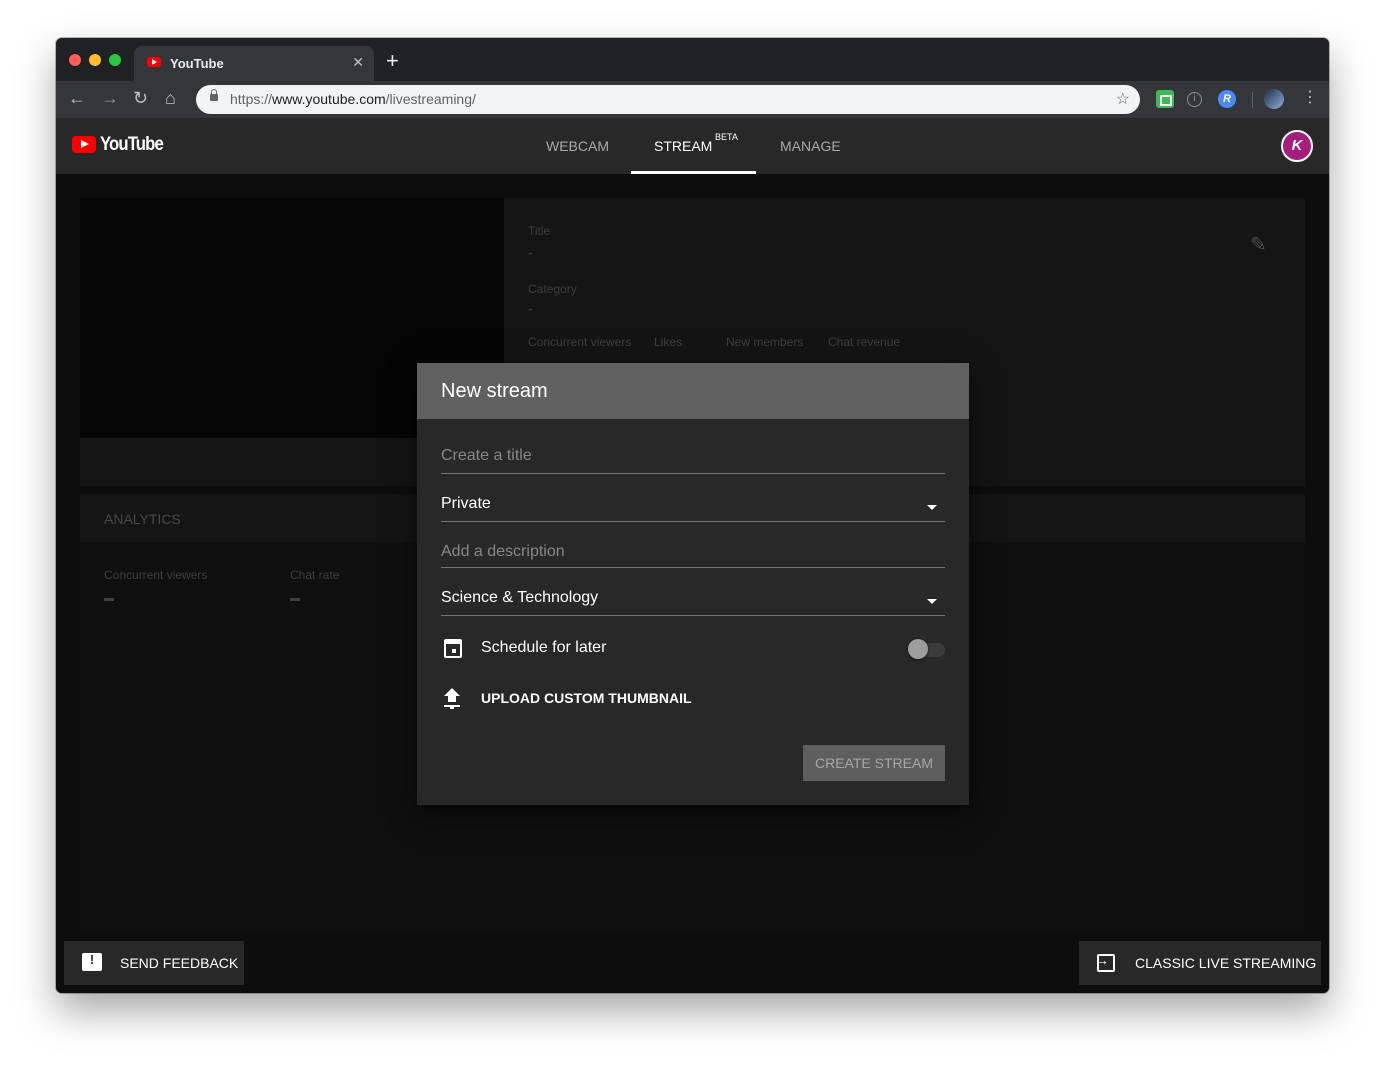  I want to click on maximize-window-button, so click(115, 60).